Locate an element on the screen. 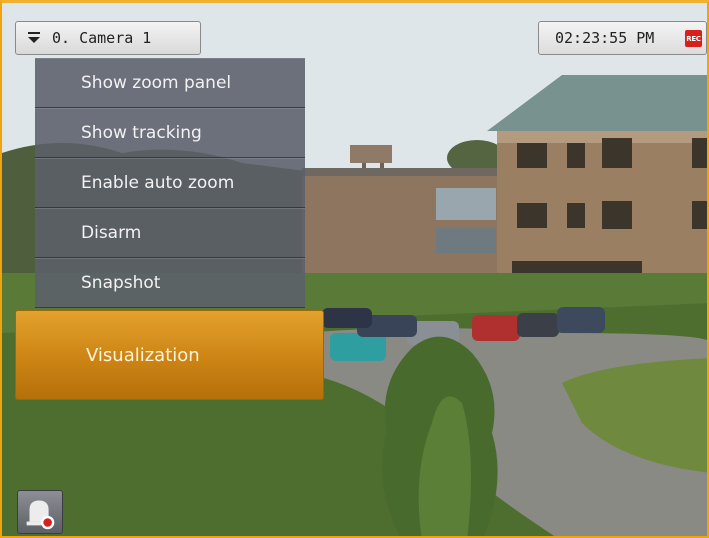  menu-item-show-tracking: Show tracking is located at coordinates (170, 133).